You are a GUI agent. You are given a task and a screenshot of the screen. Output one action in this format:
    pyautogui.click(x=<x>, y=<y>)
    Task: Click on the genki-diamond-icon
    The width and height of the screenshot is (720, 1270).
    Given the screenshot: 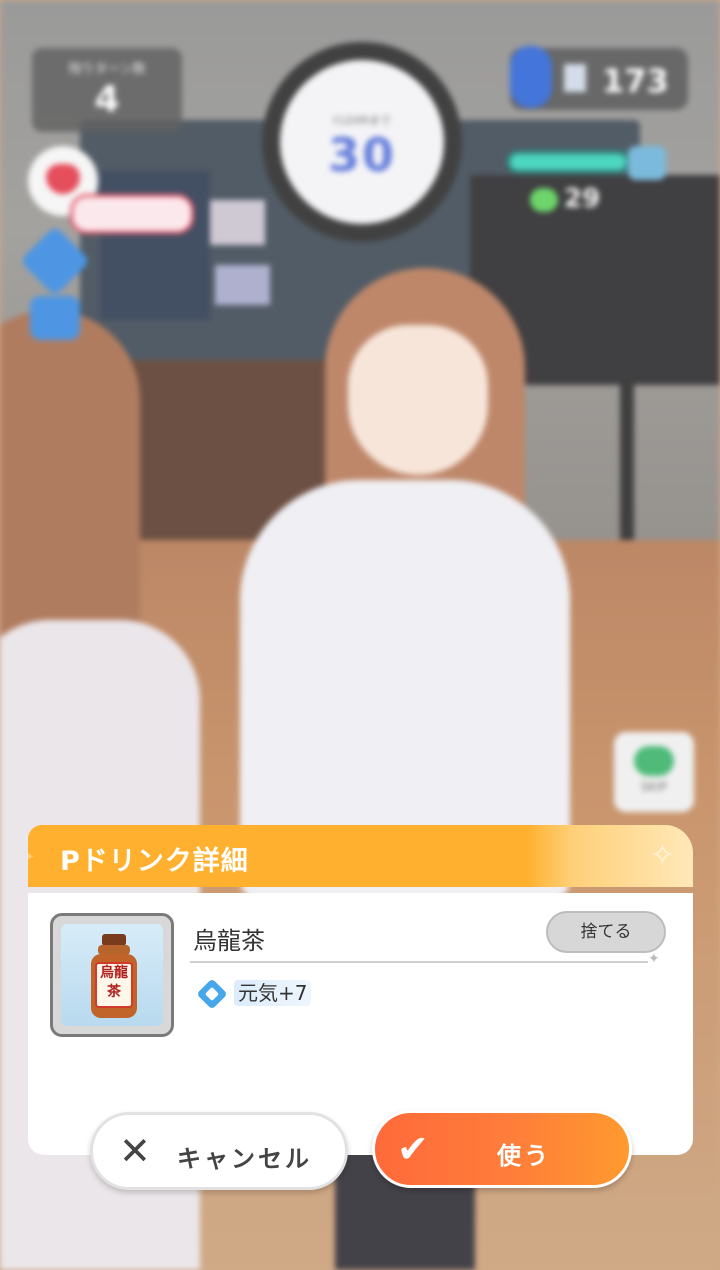 What is the action you would take?
    pyautogui.click(x=212, y=993)
    